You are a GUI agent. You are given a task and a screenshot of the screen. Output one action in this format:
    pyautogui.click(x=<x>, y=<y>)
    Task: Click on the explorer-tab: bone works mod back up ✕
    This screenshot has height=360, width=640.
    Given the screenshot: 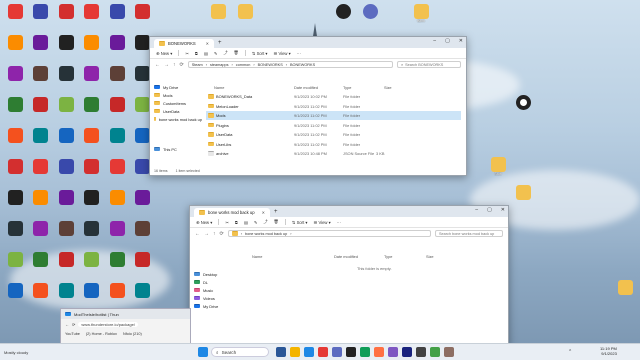 What is the action you would take?
    pyautogui.click(x=232, y=212)
    